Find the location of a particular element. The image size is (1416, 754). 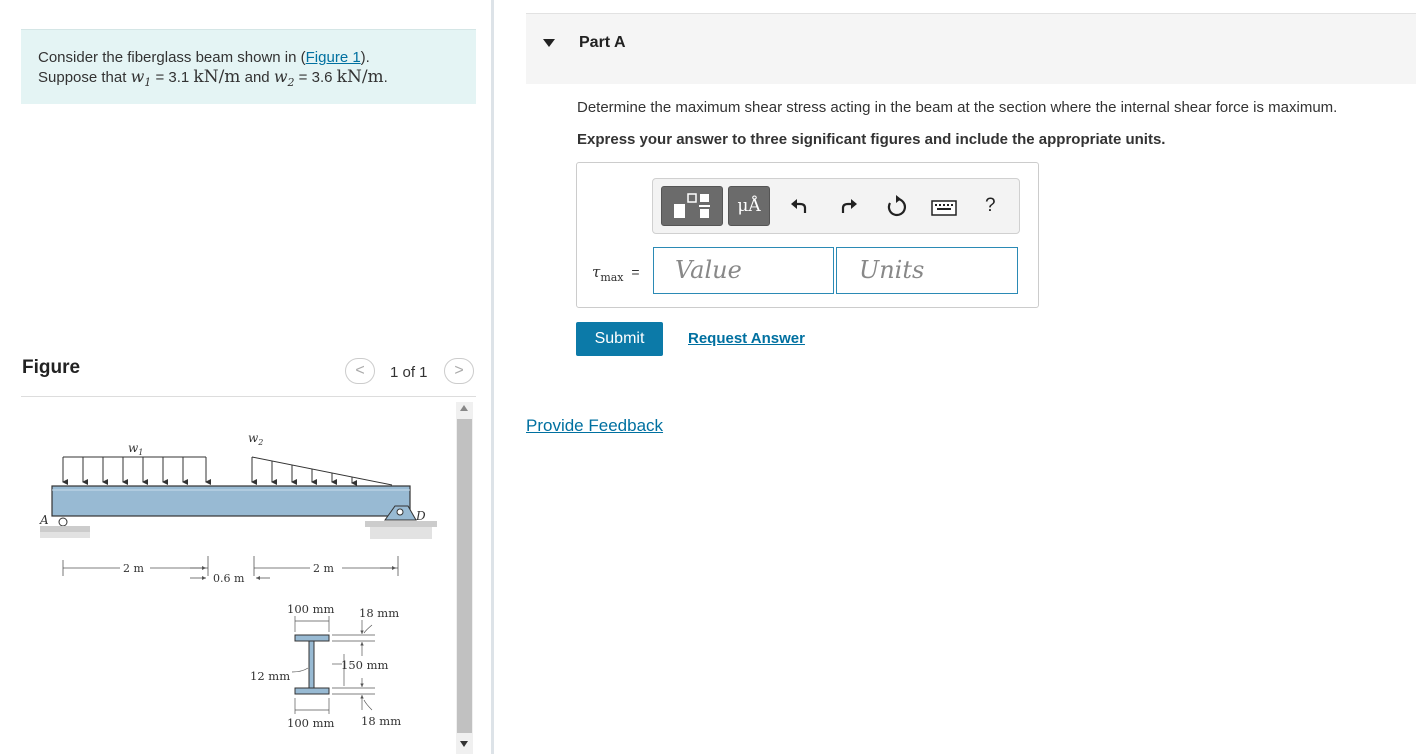

redo-icon is located at coordinates (848, 207).